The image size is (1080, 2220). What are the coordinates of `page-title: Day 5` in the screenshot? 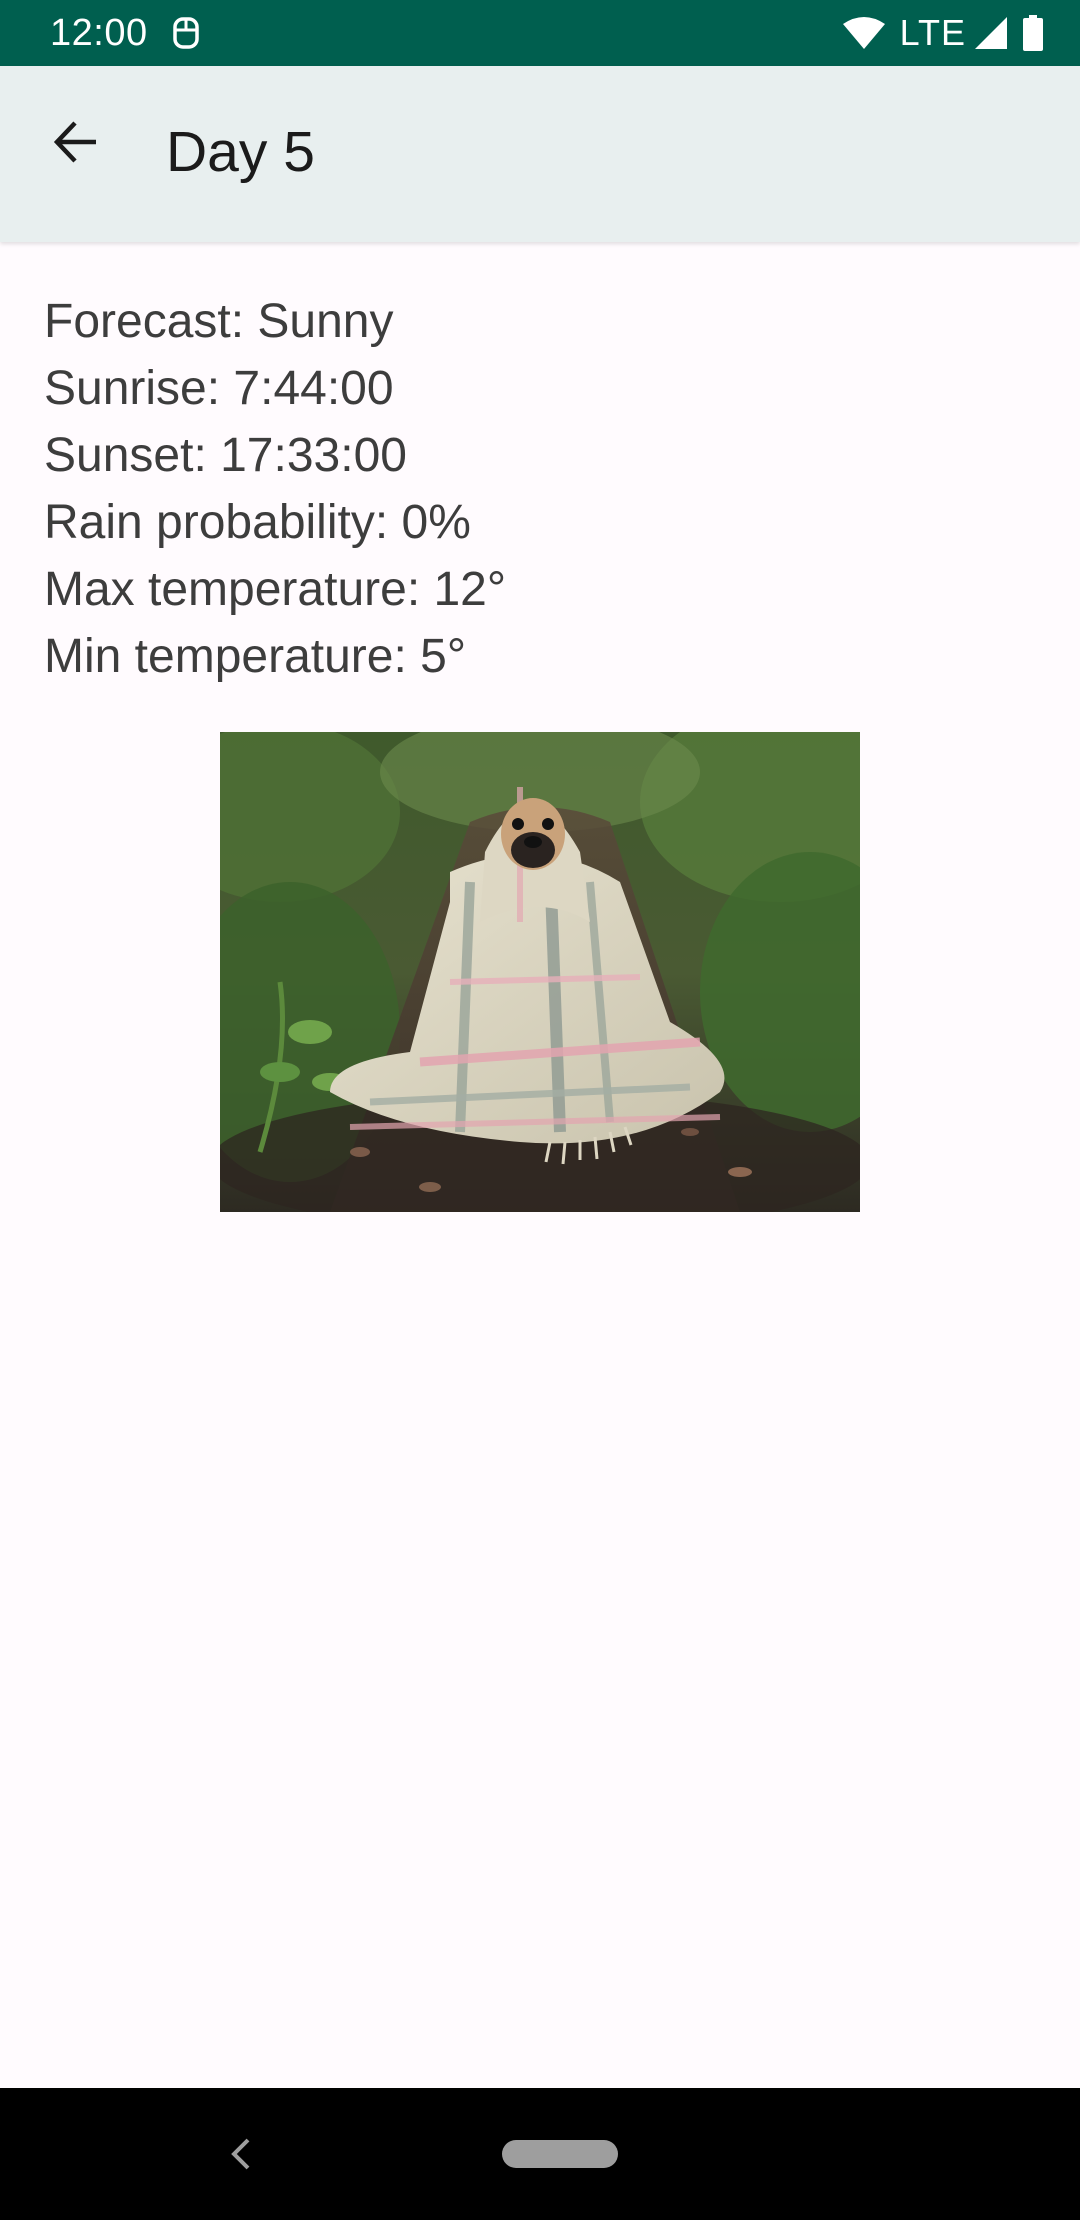 It's located at (240, 152).